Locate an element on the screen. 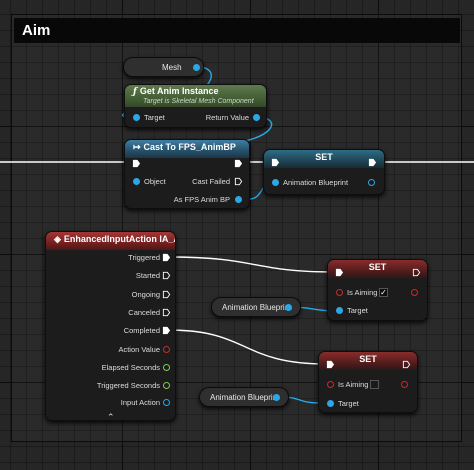 The height and width of the screenshot is (470, 474). cast-to-title: Cast To FPS_AnimBP is located at coordinates (189, 147).